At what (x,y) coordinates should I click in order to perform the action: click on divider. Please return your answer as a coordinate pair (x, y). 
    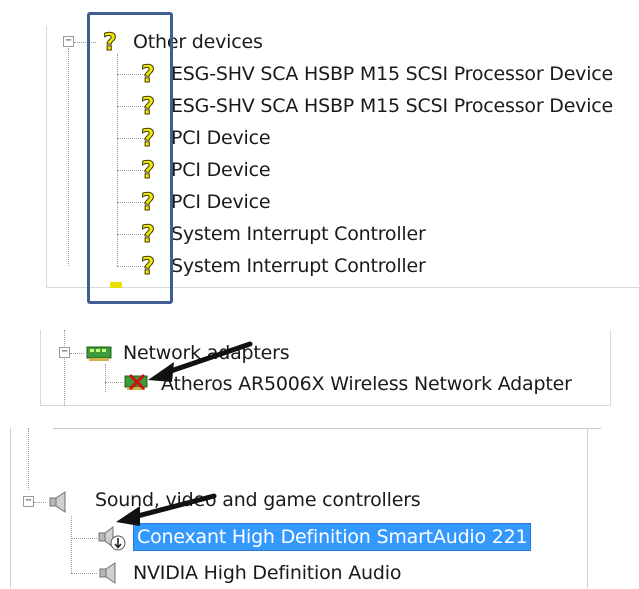
    Looking at the image, I should click on (327, 428).